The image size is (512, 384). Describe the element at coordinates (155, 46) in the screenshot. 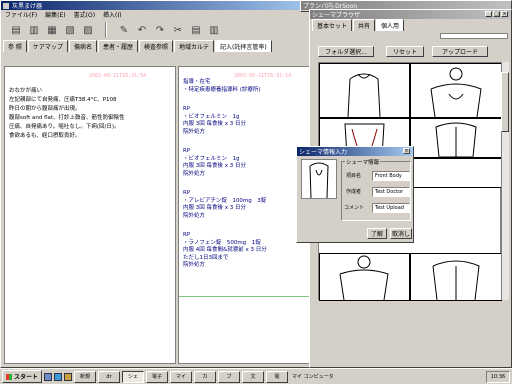

I see `tab-lab: 検査参照` at that location.